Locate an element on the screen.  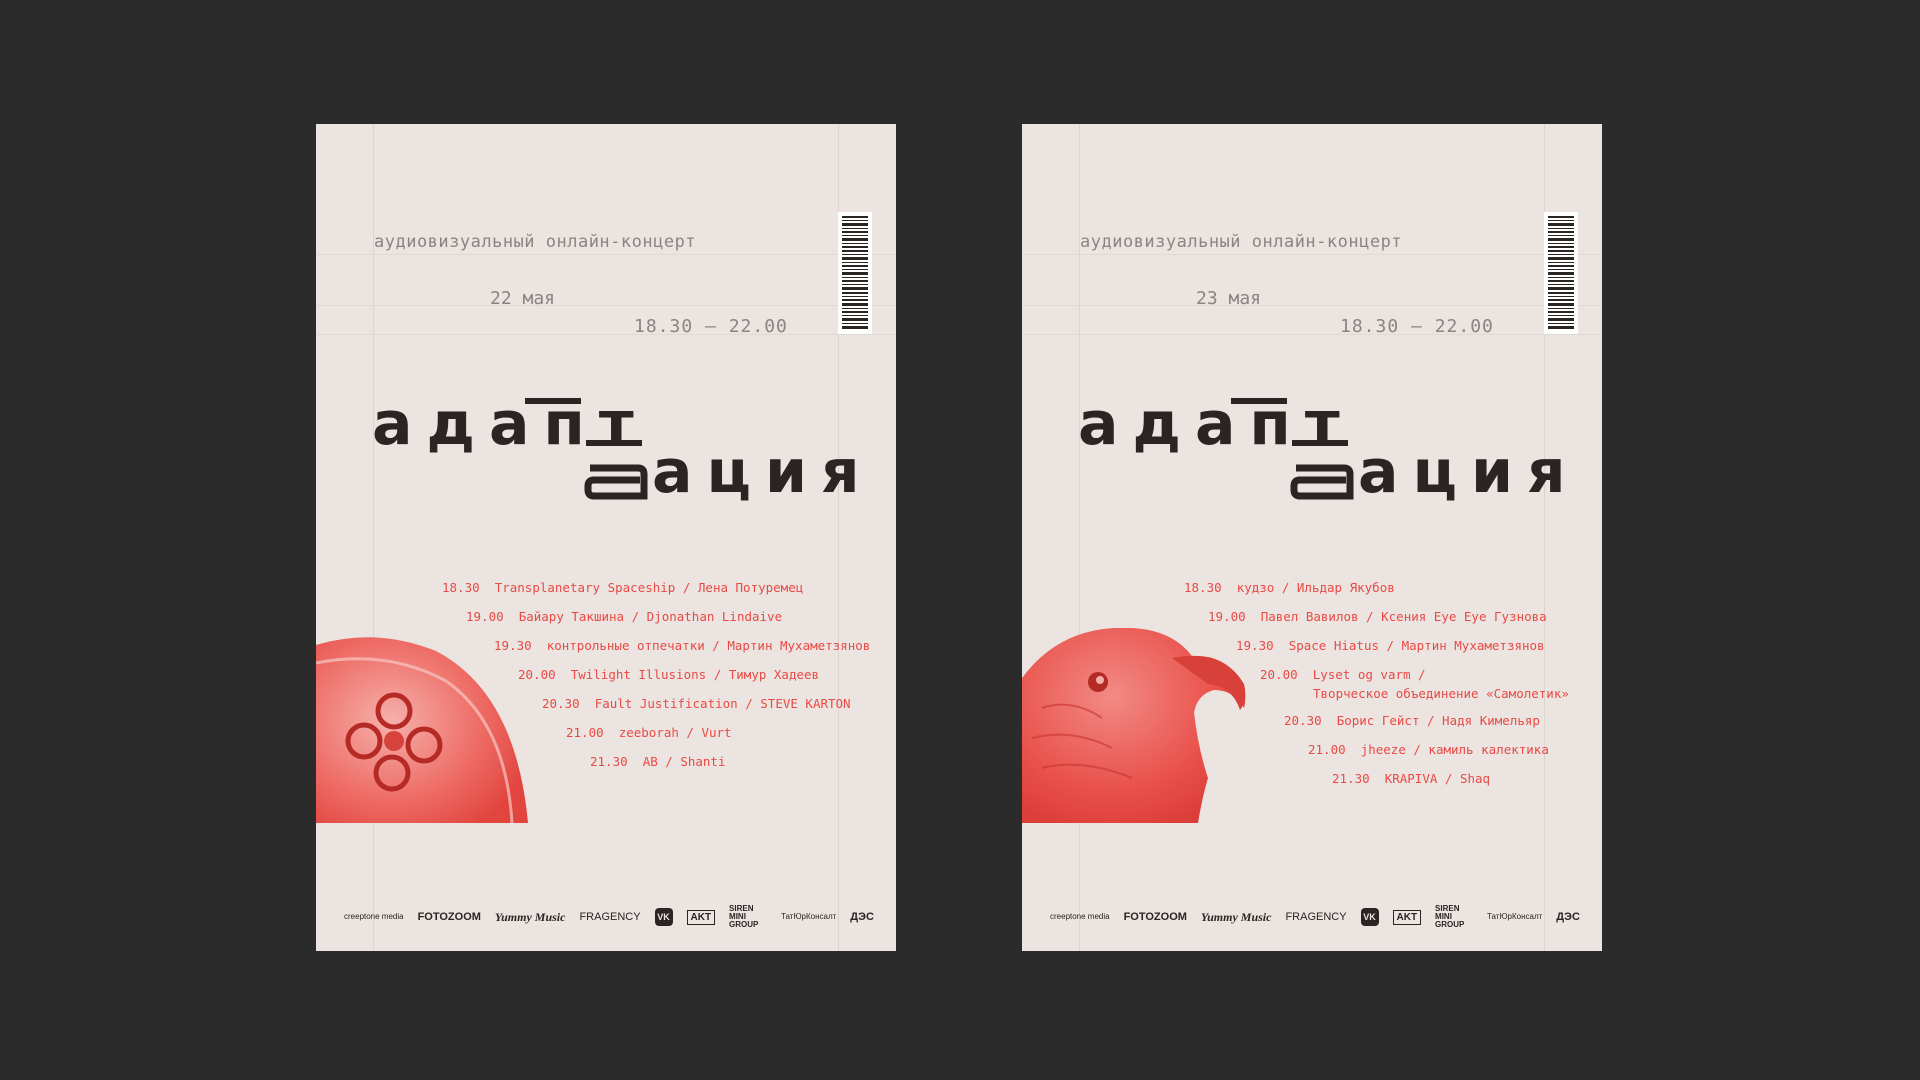
poster-date: 22 мая is located at coordinates (523, 298).